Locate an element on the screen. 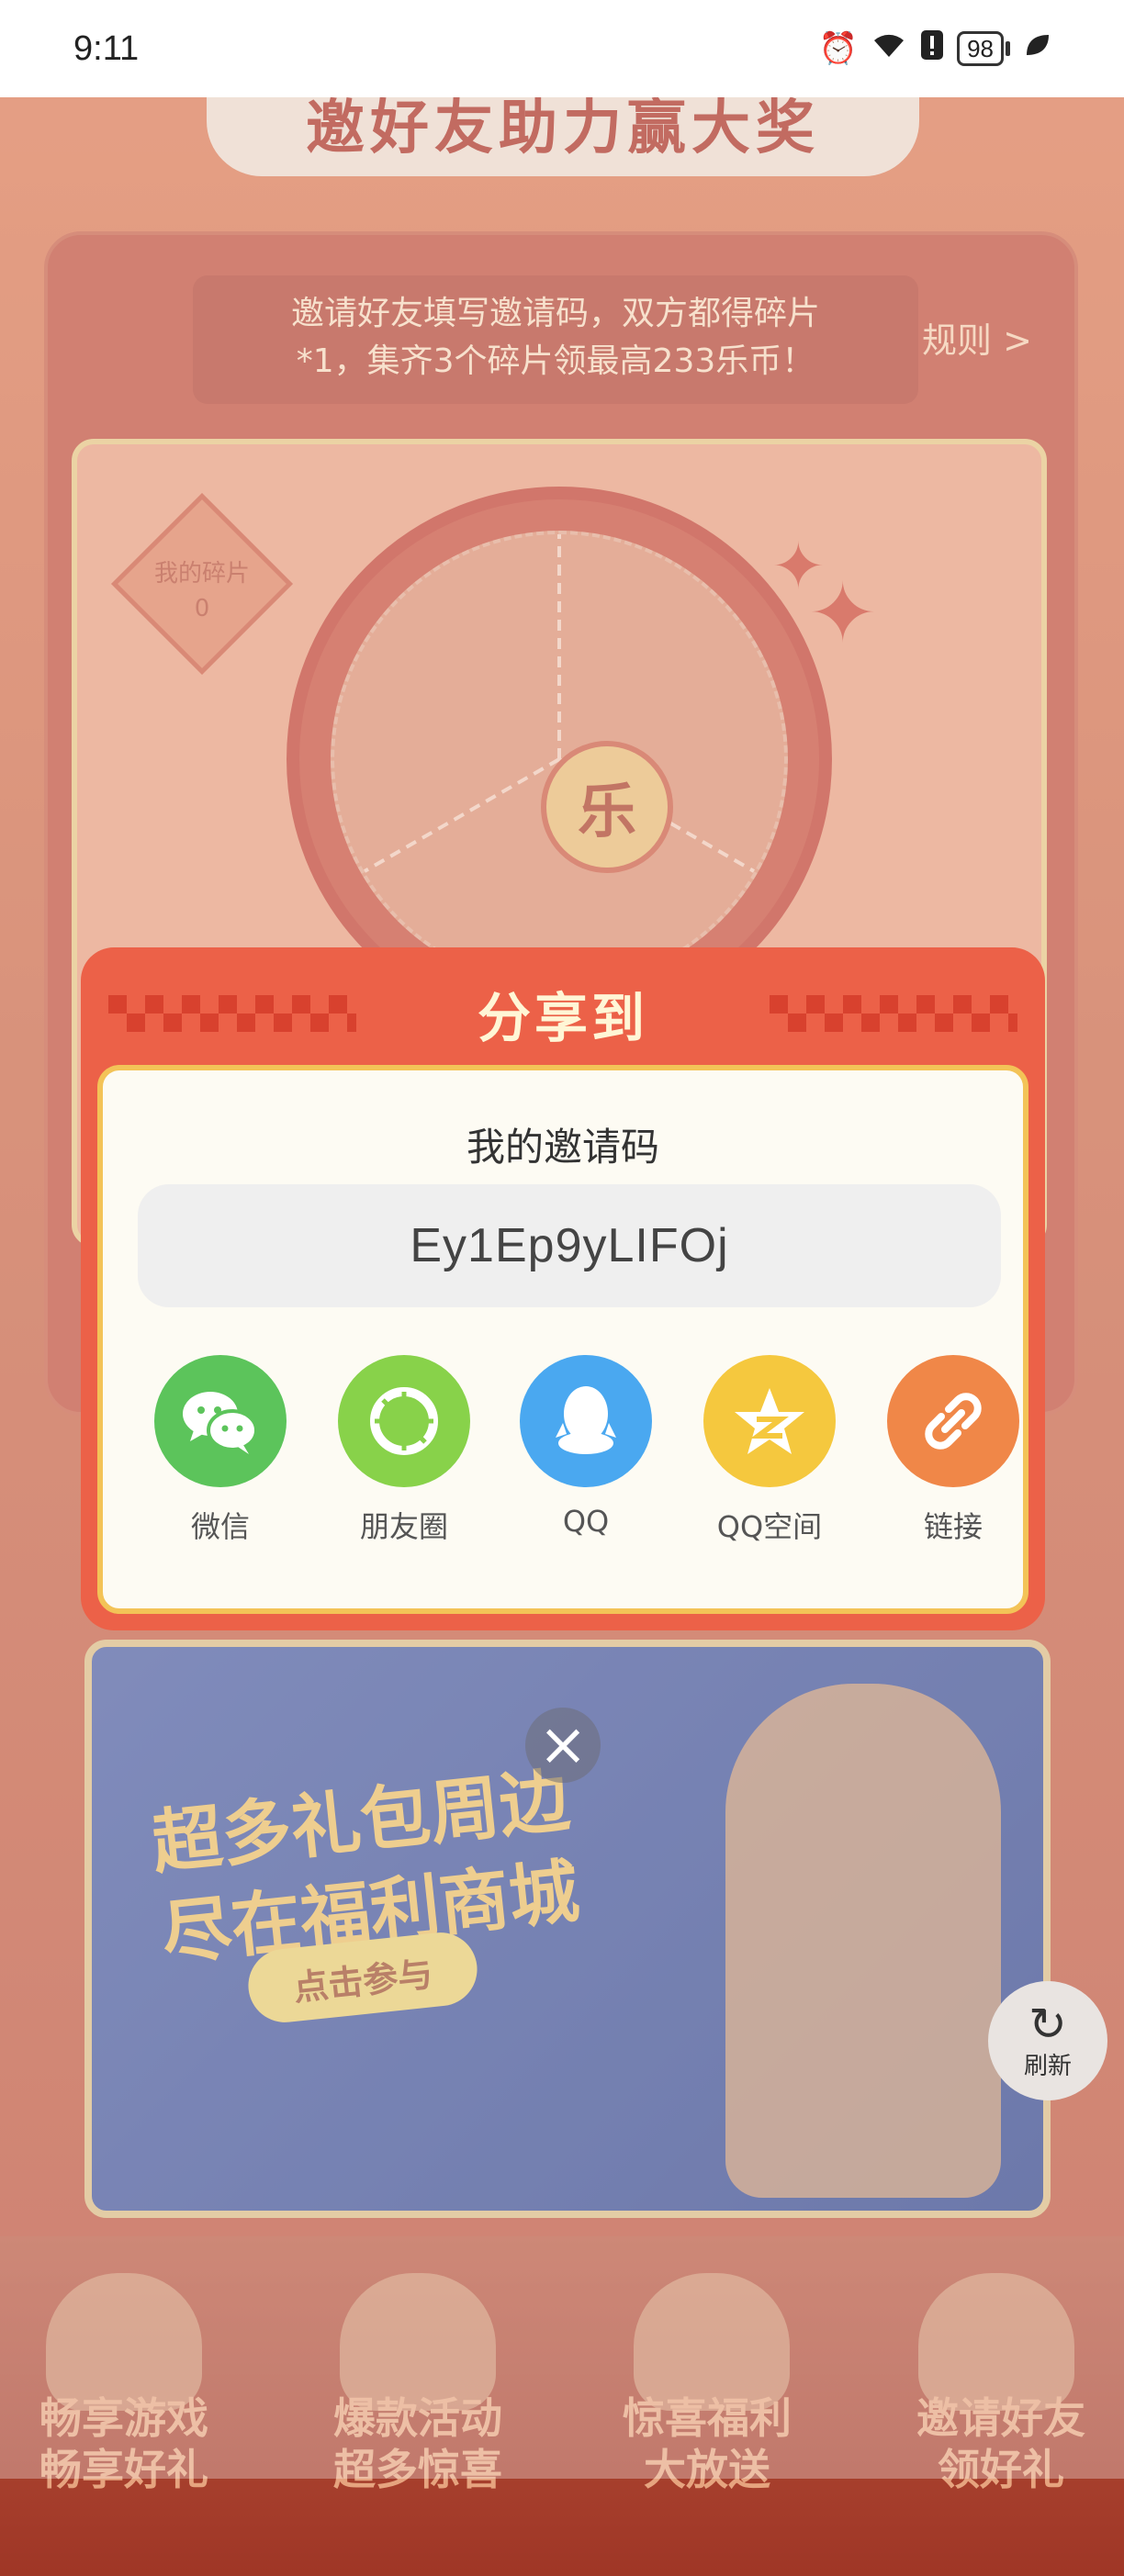 This screenshot has width=1124, height=2576. wechat-icon is located at coordinates (220, 1421).